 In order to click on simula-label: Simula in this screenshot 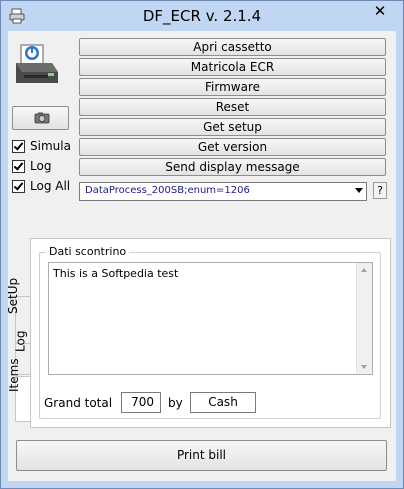, I will do `click(50, 146)`.